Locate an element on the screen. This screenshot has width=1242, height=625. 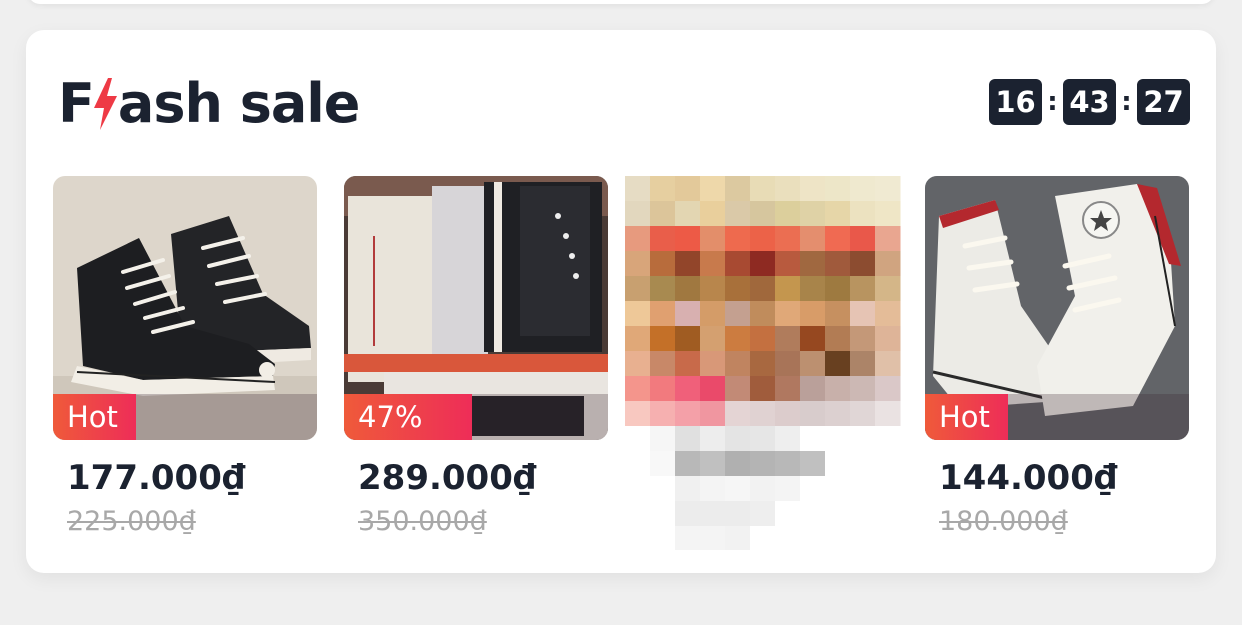
product-card: Hot 144.000₫ 180.000₫ is located at coordinates (1057, 356).